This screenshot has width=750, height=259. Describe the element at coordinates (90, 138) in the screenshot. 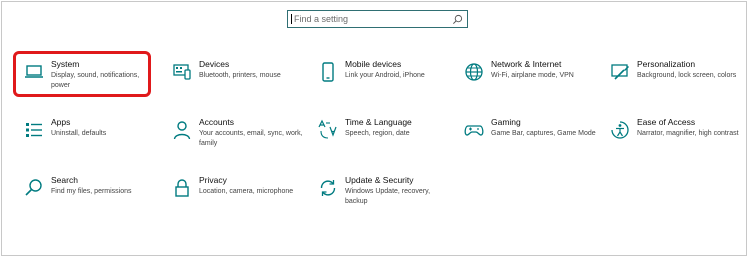

I see `tile-apps: Apps Uninstall, defaults` at that location.